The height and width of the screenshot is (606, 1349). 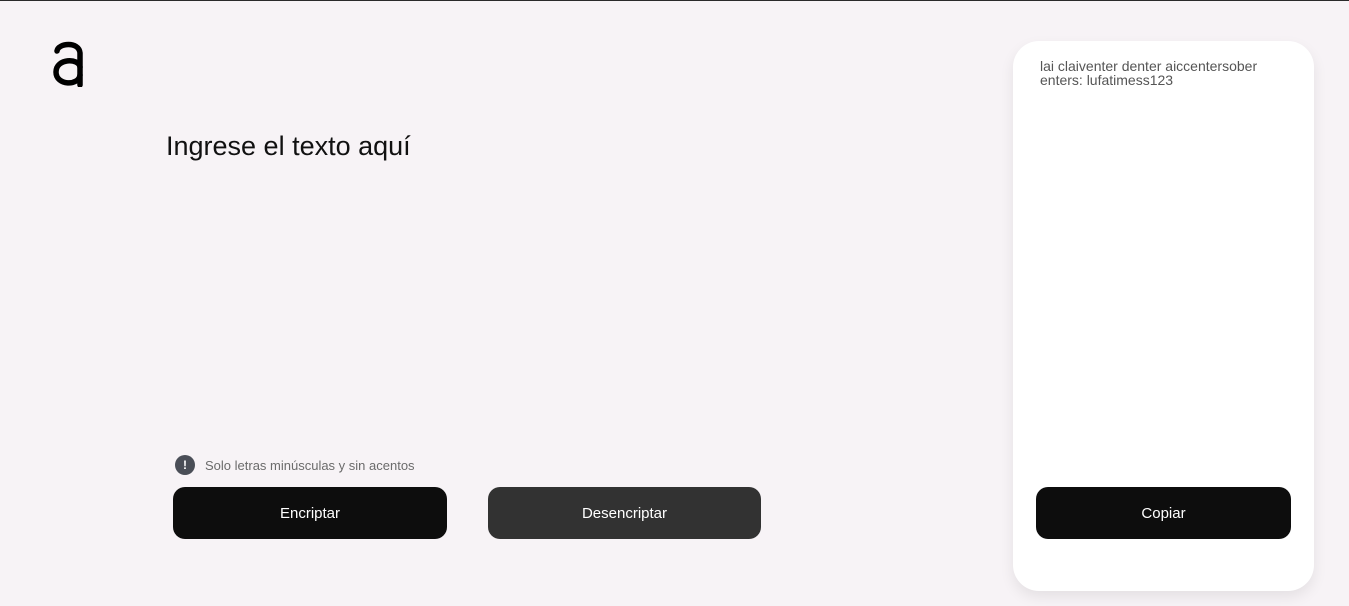 What do you see at coordinates (185, 465) in the screenshot?
I see `exclamation-circle-icon: !` at bounding box center [185, 465].